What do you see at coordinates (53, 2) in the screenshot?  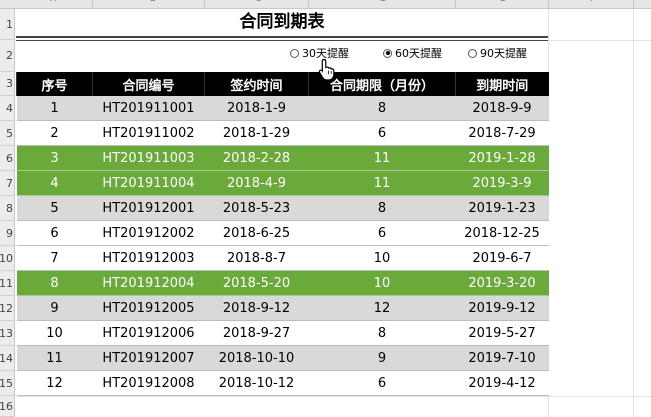 I see `column-header-a: A` at bounding box center [53, 2].